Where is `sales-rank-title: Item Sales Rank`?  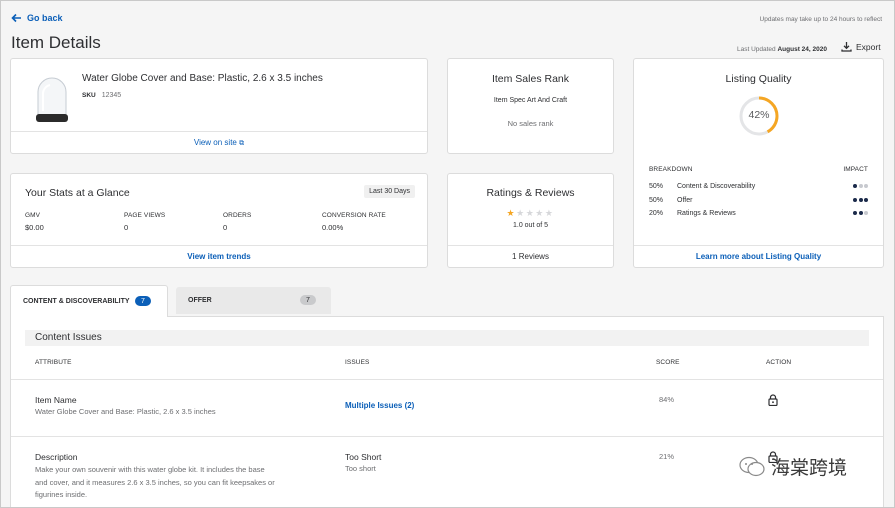 sales-rank-title: Item Sales Rank is located at coordinates (530, 79).